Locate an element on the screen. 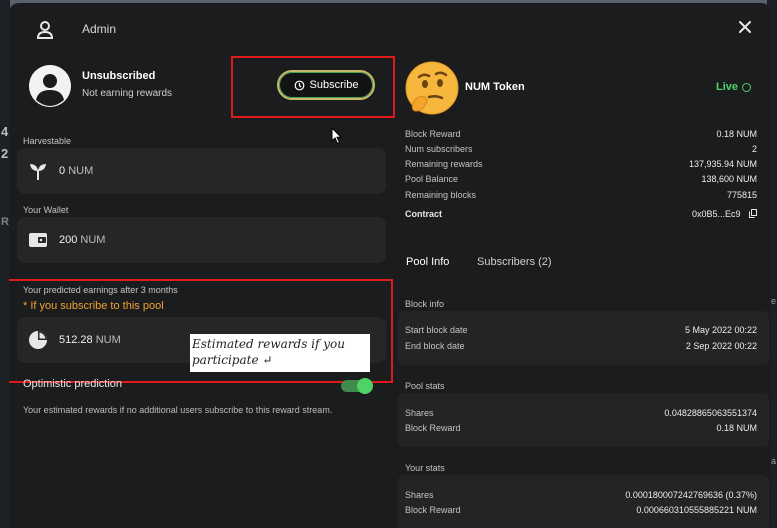  harvestable-value: 0 NUM is located at coordinates (76, 171).